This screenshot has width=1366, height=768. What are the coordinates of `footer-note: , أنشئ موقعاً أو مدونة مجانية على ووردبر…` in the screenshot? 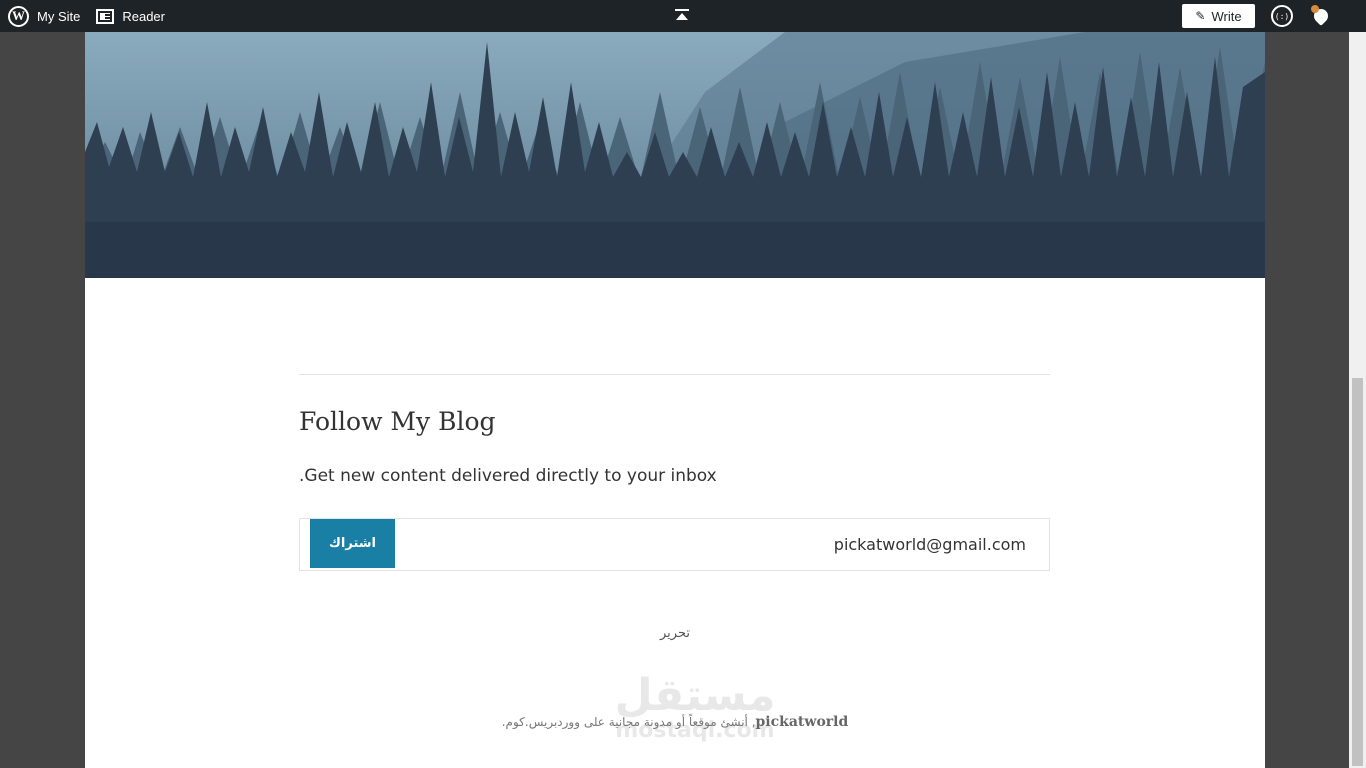 It's located at (629, 722).